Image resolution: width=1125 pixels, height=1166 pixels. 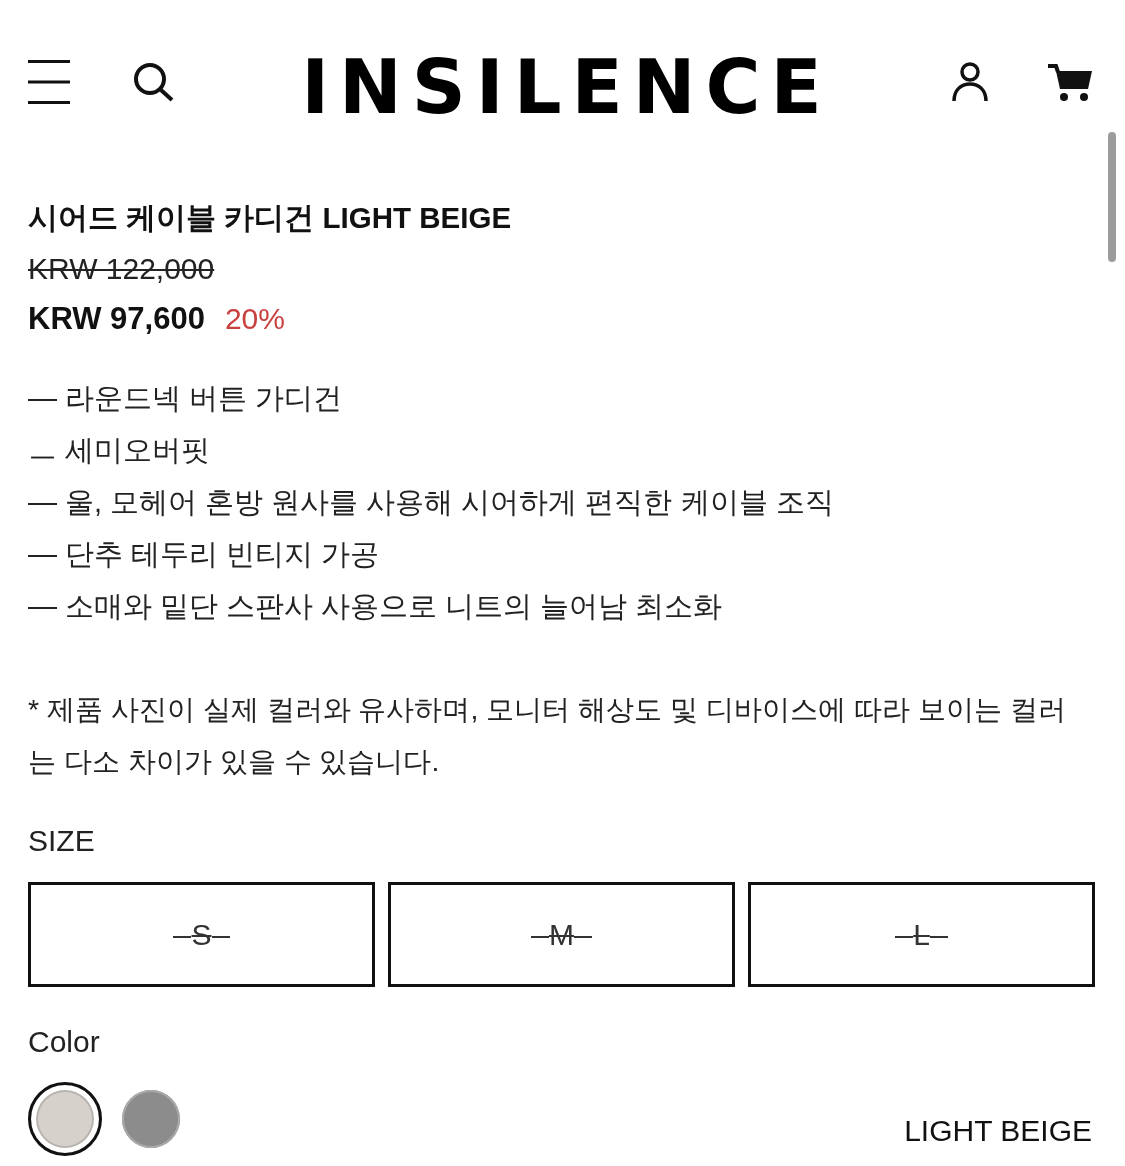 What do you see at coordinates (566, 87) in the screenshot?
I see `brand-logo: INSILENCE` at bounding box center [566, 87].